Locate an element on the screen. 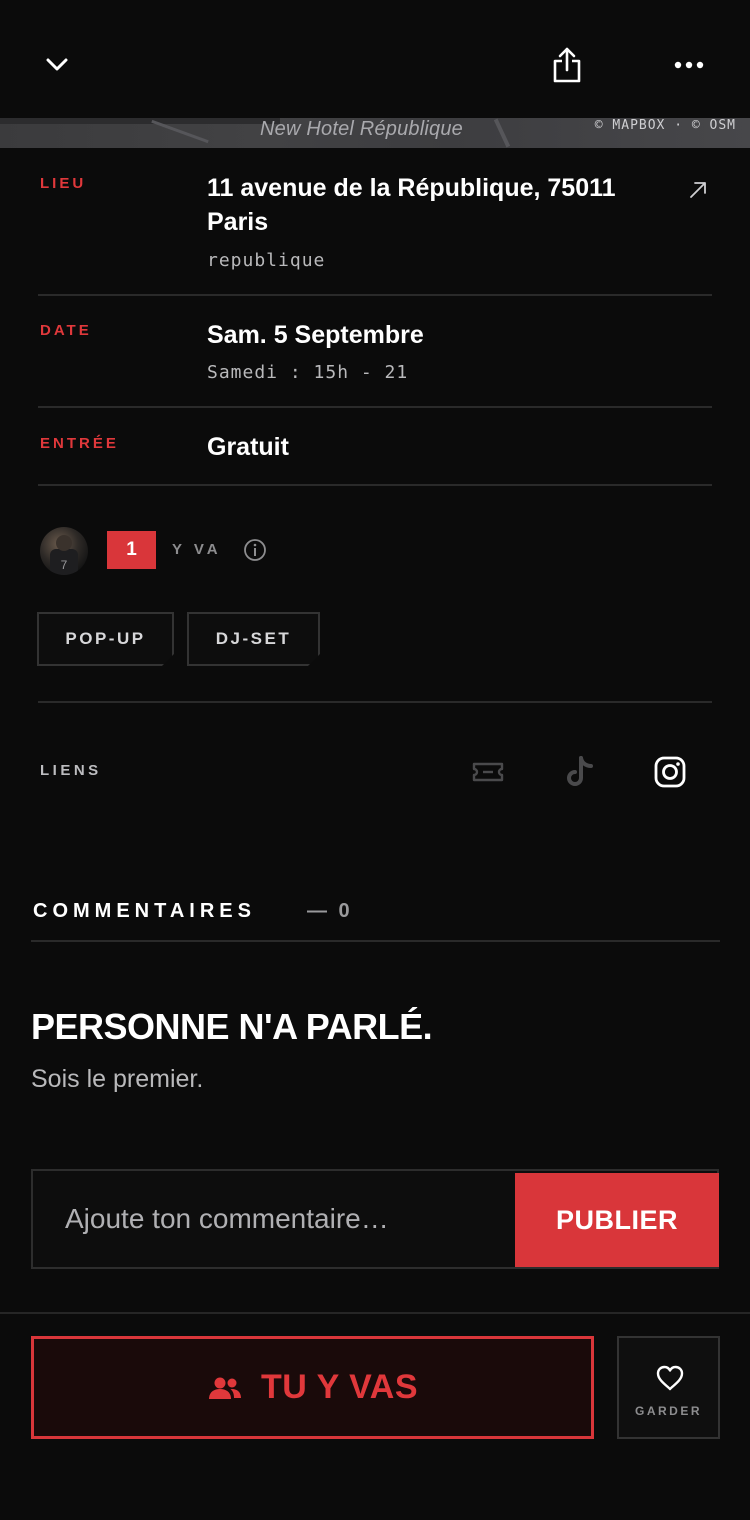  going-button: TU Y VAS is located at coordinates (312, 1387).